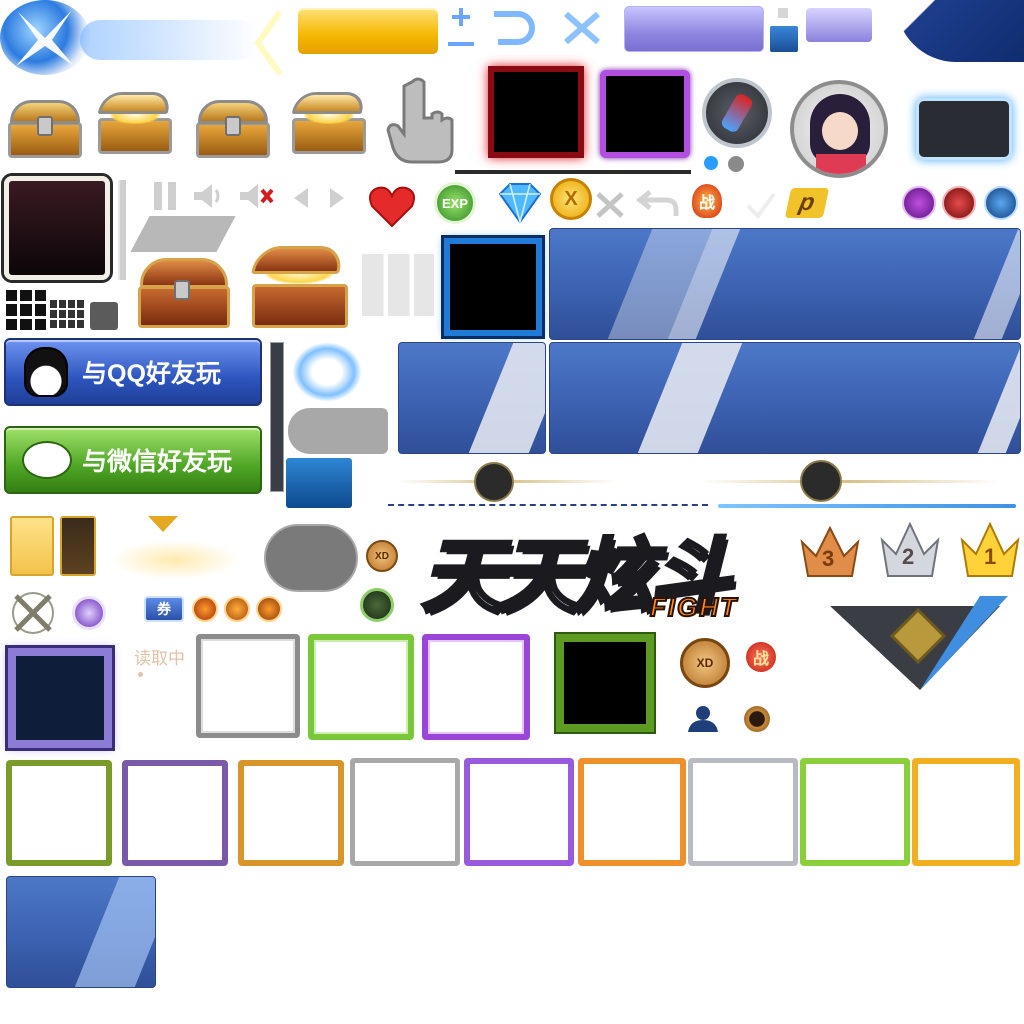 Image resolution: width=1024 pixels, height=1024 pixels. I want to click on return-arrow-icon, so click(515, 27).